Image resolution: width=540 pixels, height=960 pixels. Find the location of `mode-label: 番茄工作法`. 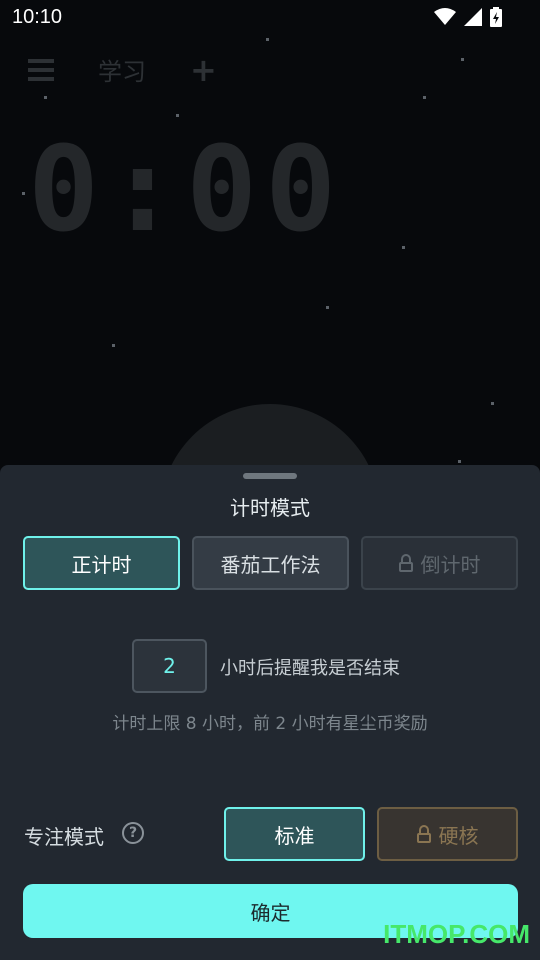

mode-label: 番茄工作法 is located at coordinates (270, 564).